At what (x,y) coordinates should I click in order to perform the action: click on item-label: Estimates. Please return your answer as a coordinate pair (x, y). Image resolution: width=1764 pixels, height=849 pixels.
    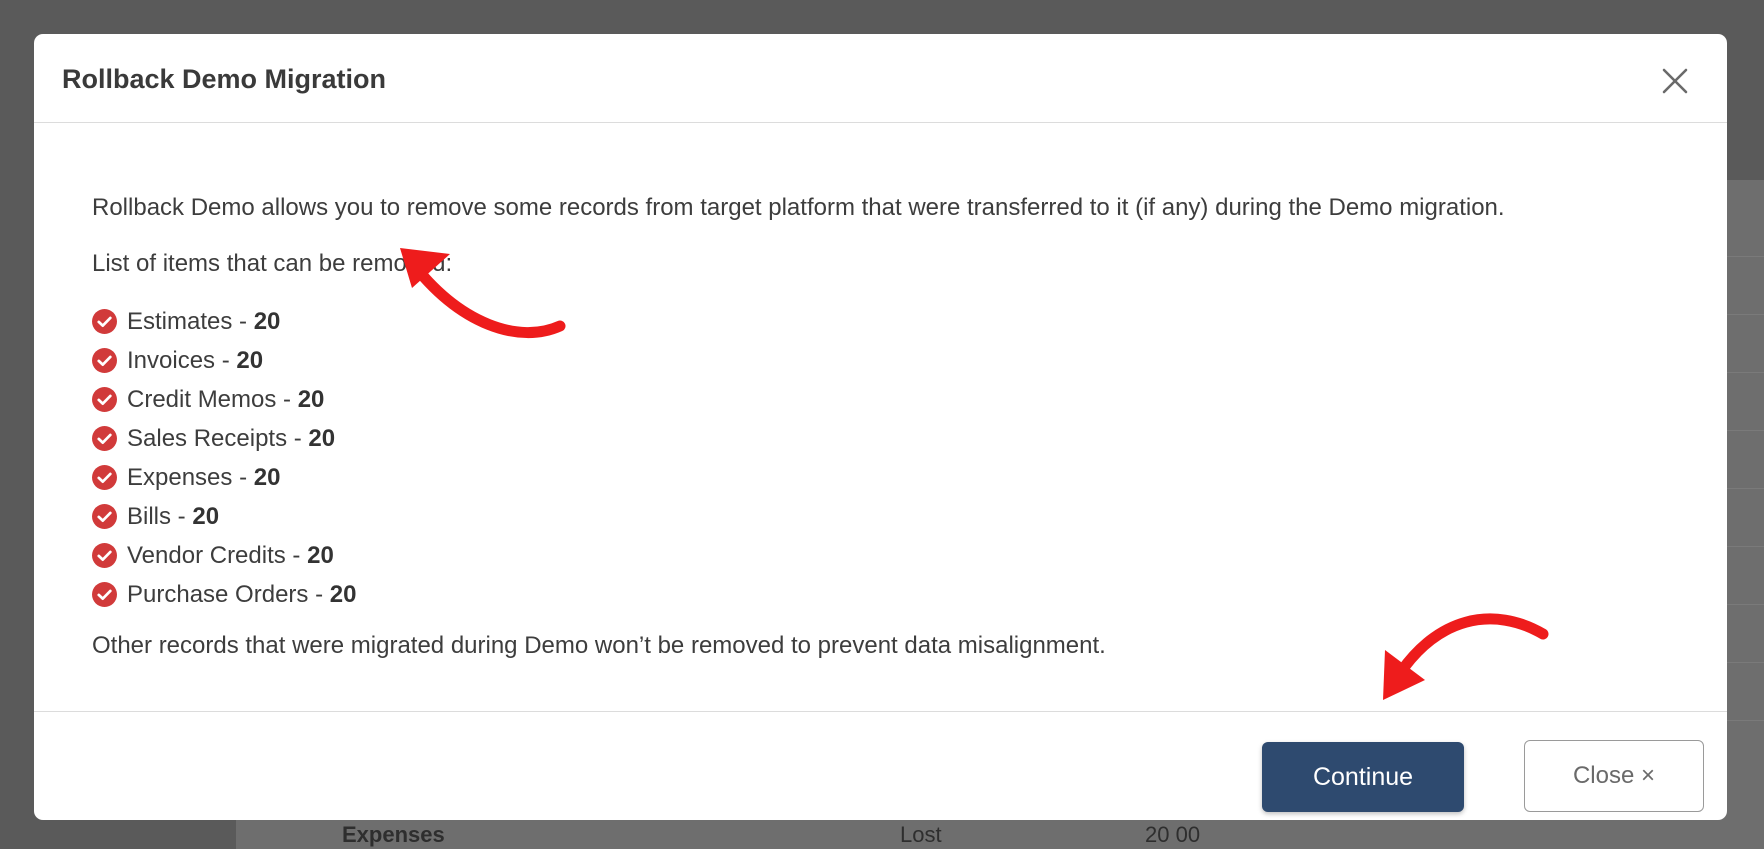
    Looking at the image, I should click on (180, 321).